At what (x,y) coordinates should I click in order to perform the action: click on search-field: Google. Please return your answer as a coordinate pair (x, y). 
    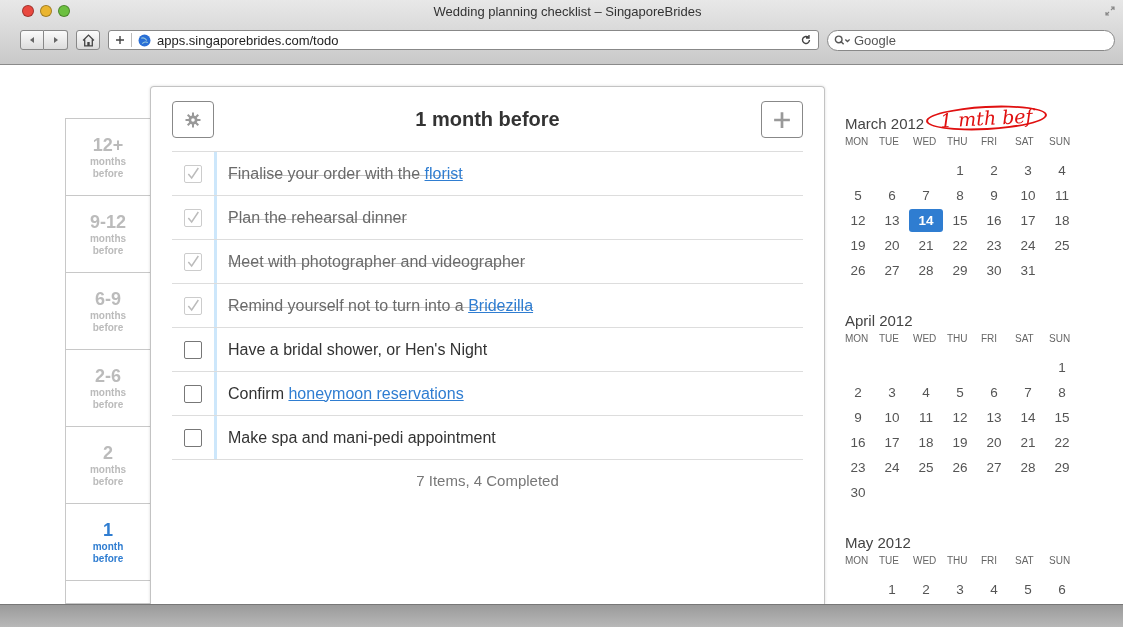
    Looking at the image, I should click on (971, 40).